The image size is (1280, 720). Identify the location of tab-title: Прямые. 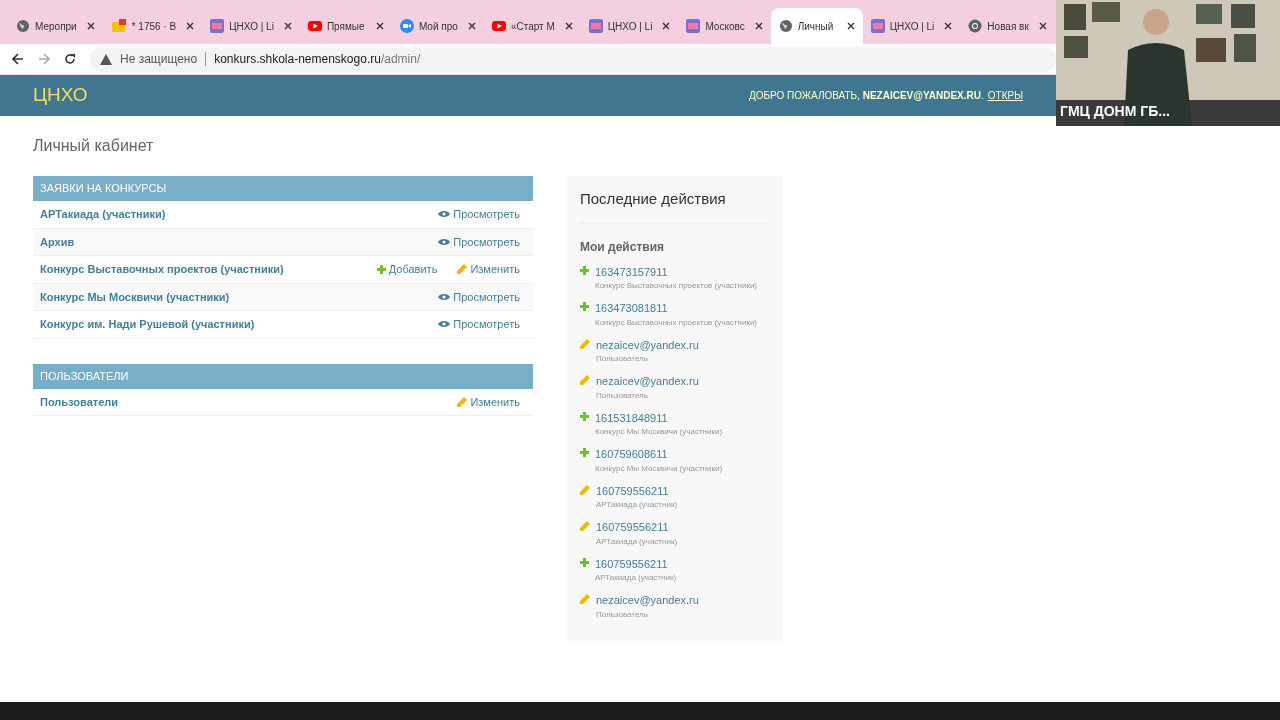
(345, 26).